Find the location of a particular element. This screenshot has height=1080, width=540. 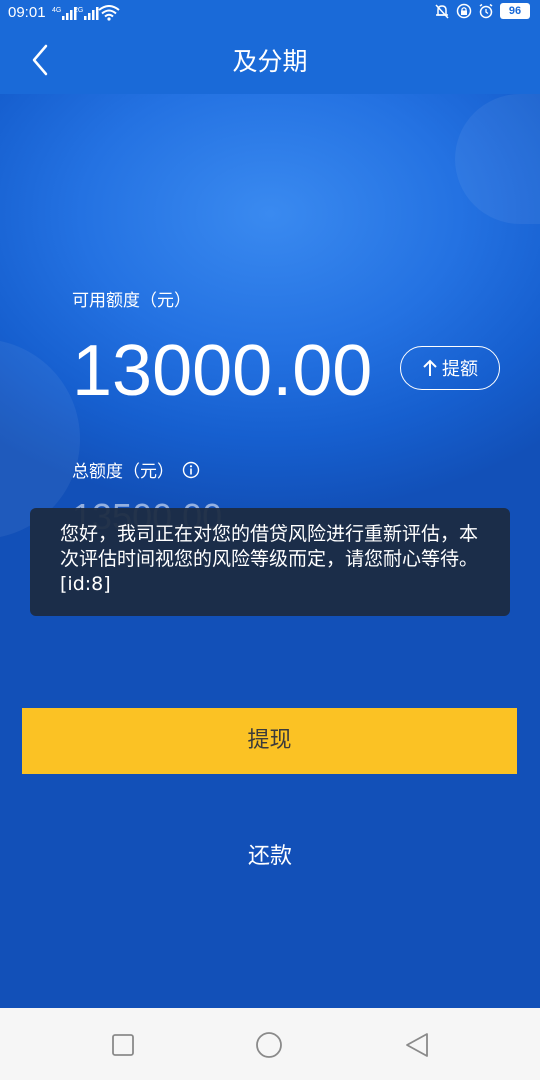

status-bar: 09:01 4G 2G 96 is located at coordinates (270, 14).